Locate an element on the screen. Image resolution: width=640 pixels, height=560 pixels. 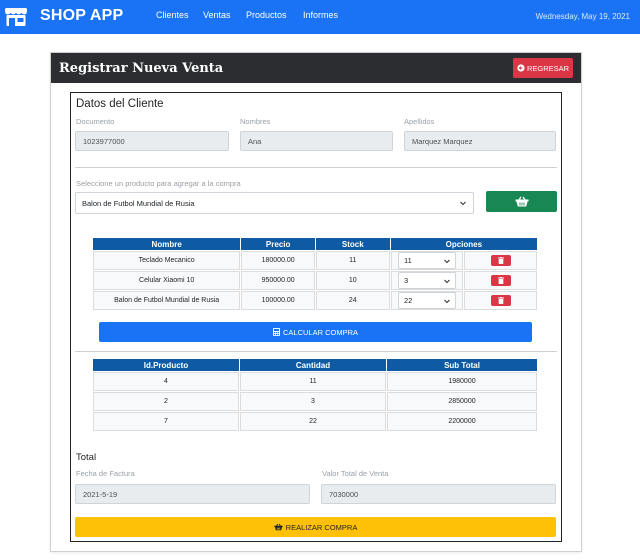
cell-precio: 100000.00 is located at coordinates (278, 300).